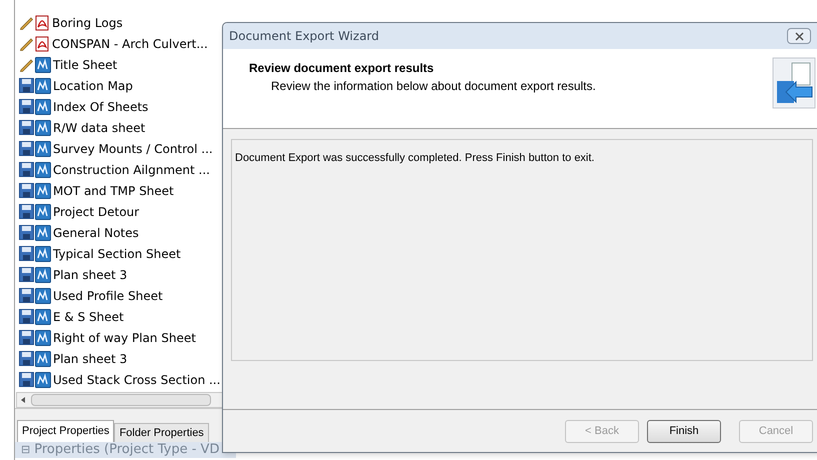  I want to click on document-name: Title Sheet, so click(85, 65).